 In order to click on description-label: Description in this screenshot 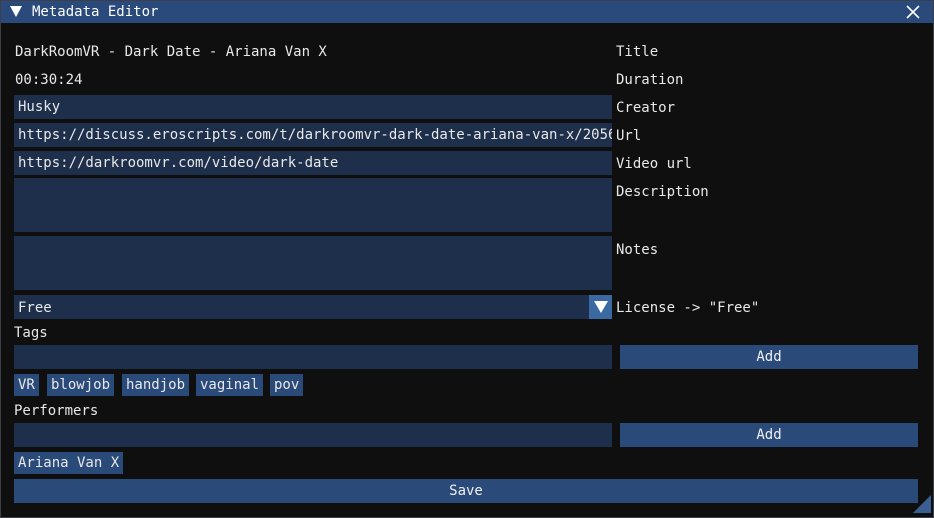, I will do `click(662, 192)`.